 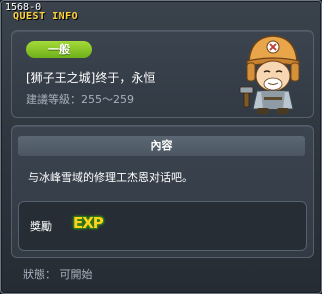 What do you see at coordinates (88, 223) in the screenshot?
I see `exp-reward-icon: EXP` at bounding box center [88, 223].